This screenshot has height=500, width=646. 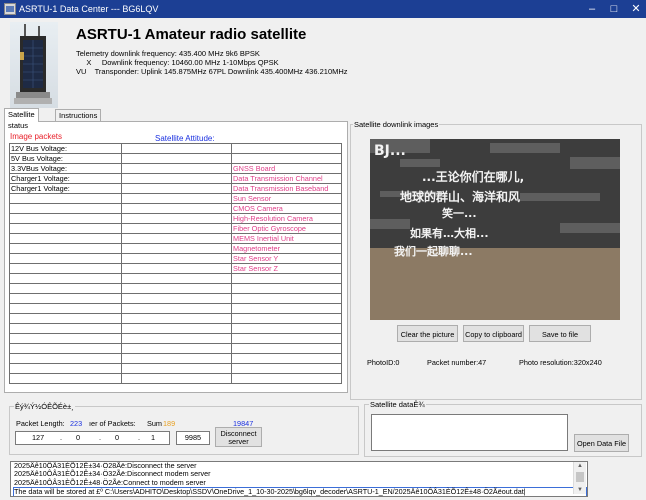 I want to click on satellite-data-caption: Satellite dataÊ¾, so click(x=397, y=404).